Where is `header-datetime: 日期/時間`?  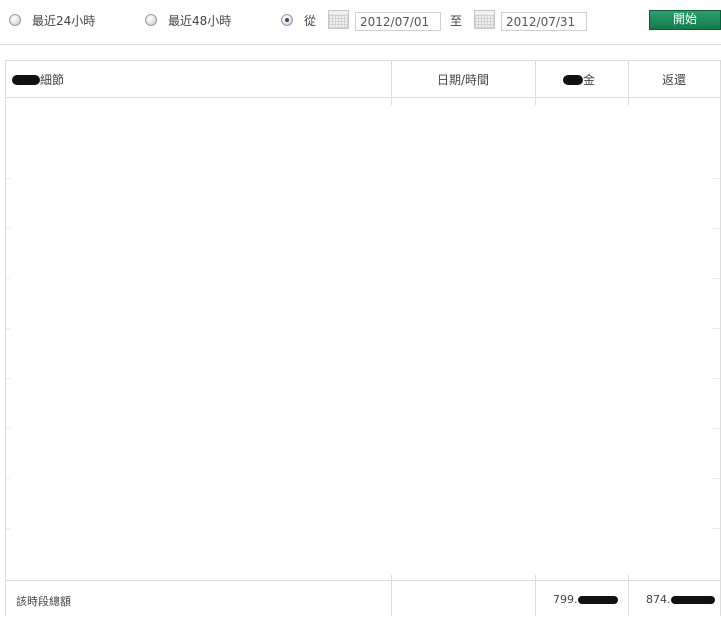 header-datetime: 日期/時間 is located at coordinates (463, 79).